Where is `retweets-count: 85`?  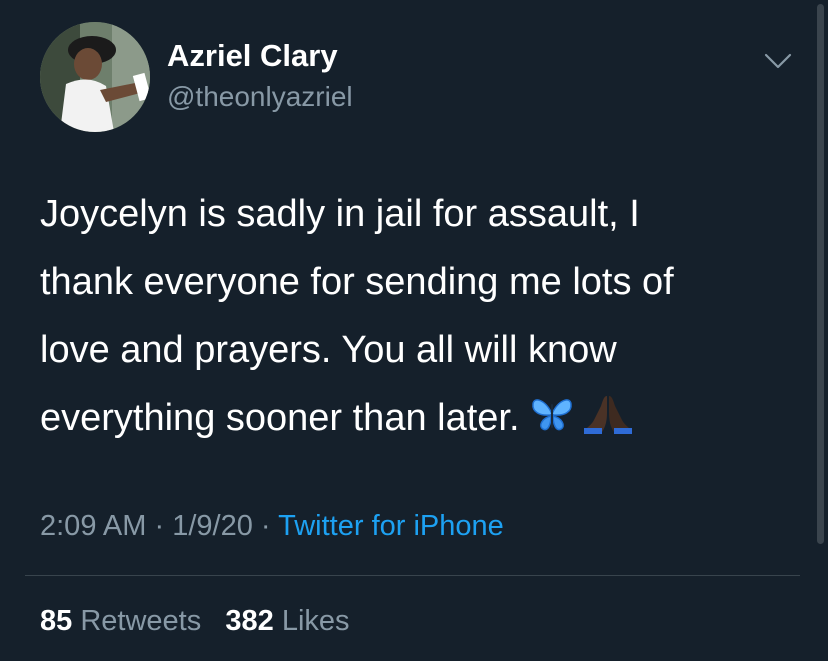 retweets-count: 85 is located at coordinates (56, 621).